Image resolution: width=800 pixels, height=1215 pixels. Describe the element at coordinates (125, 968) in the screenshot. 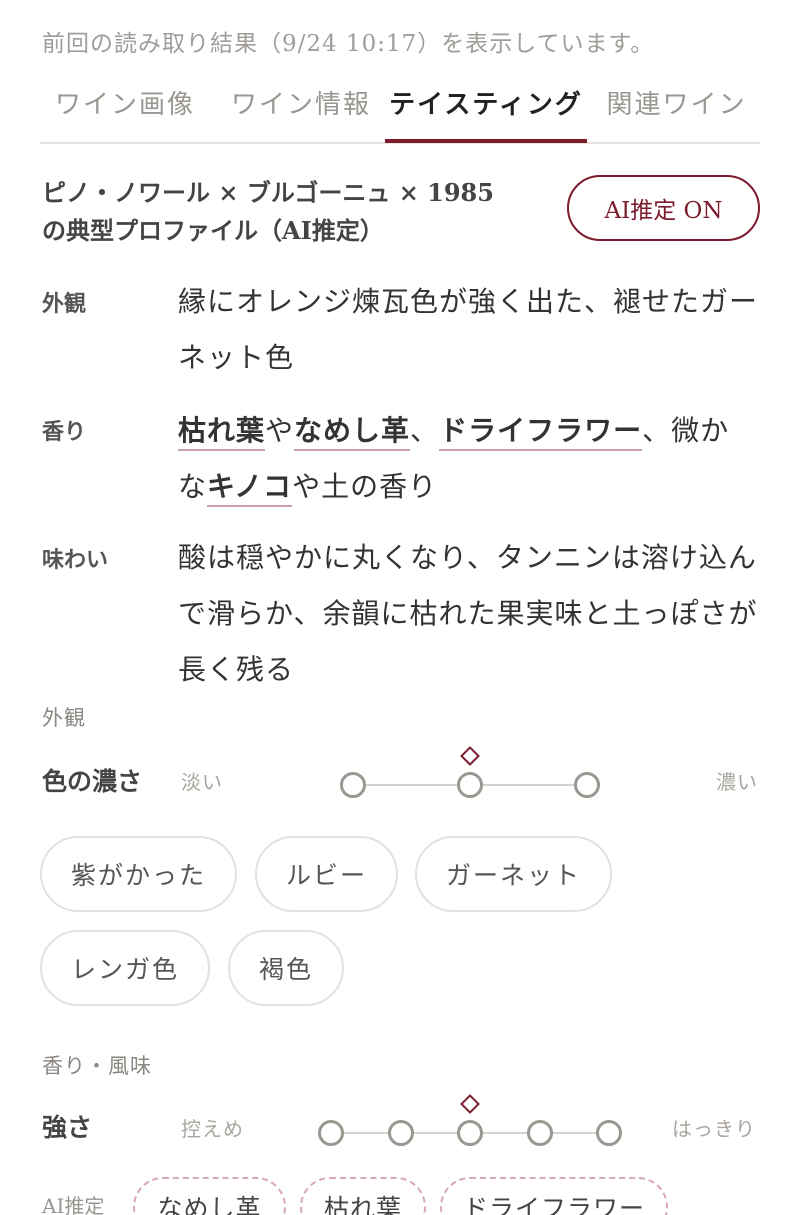

I see `color-chip: レンガ色` at that location.